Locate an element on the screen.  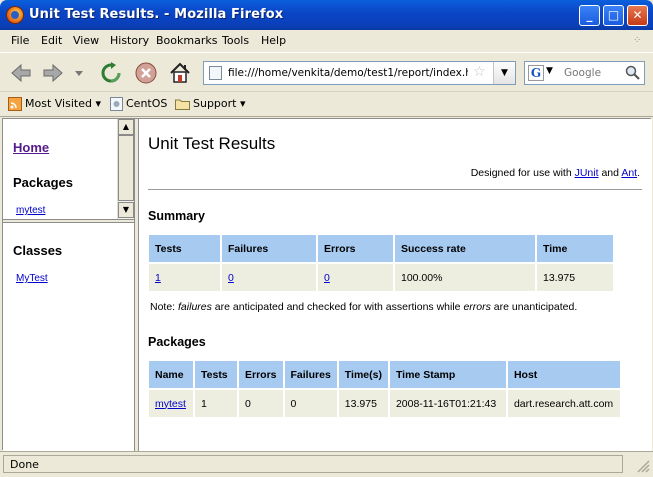
column-header: Time is located at coordinates (575, 248).